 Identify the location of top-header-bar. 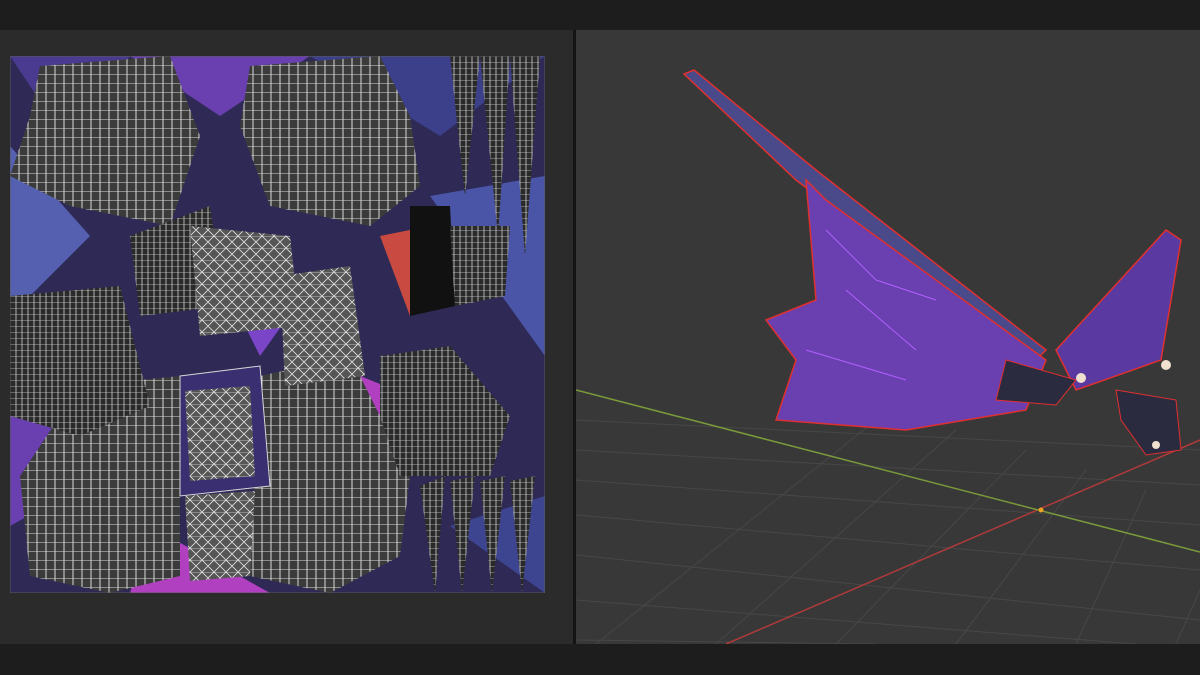
(600, 15).